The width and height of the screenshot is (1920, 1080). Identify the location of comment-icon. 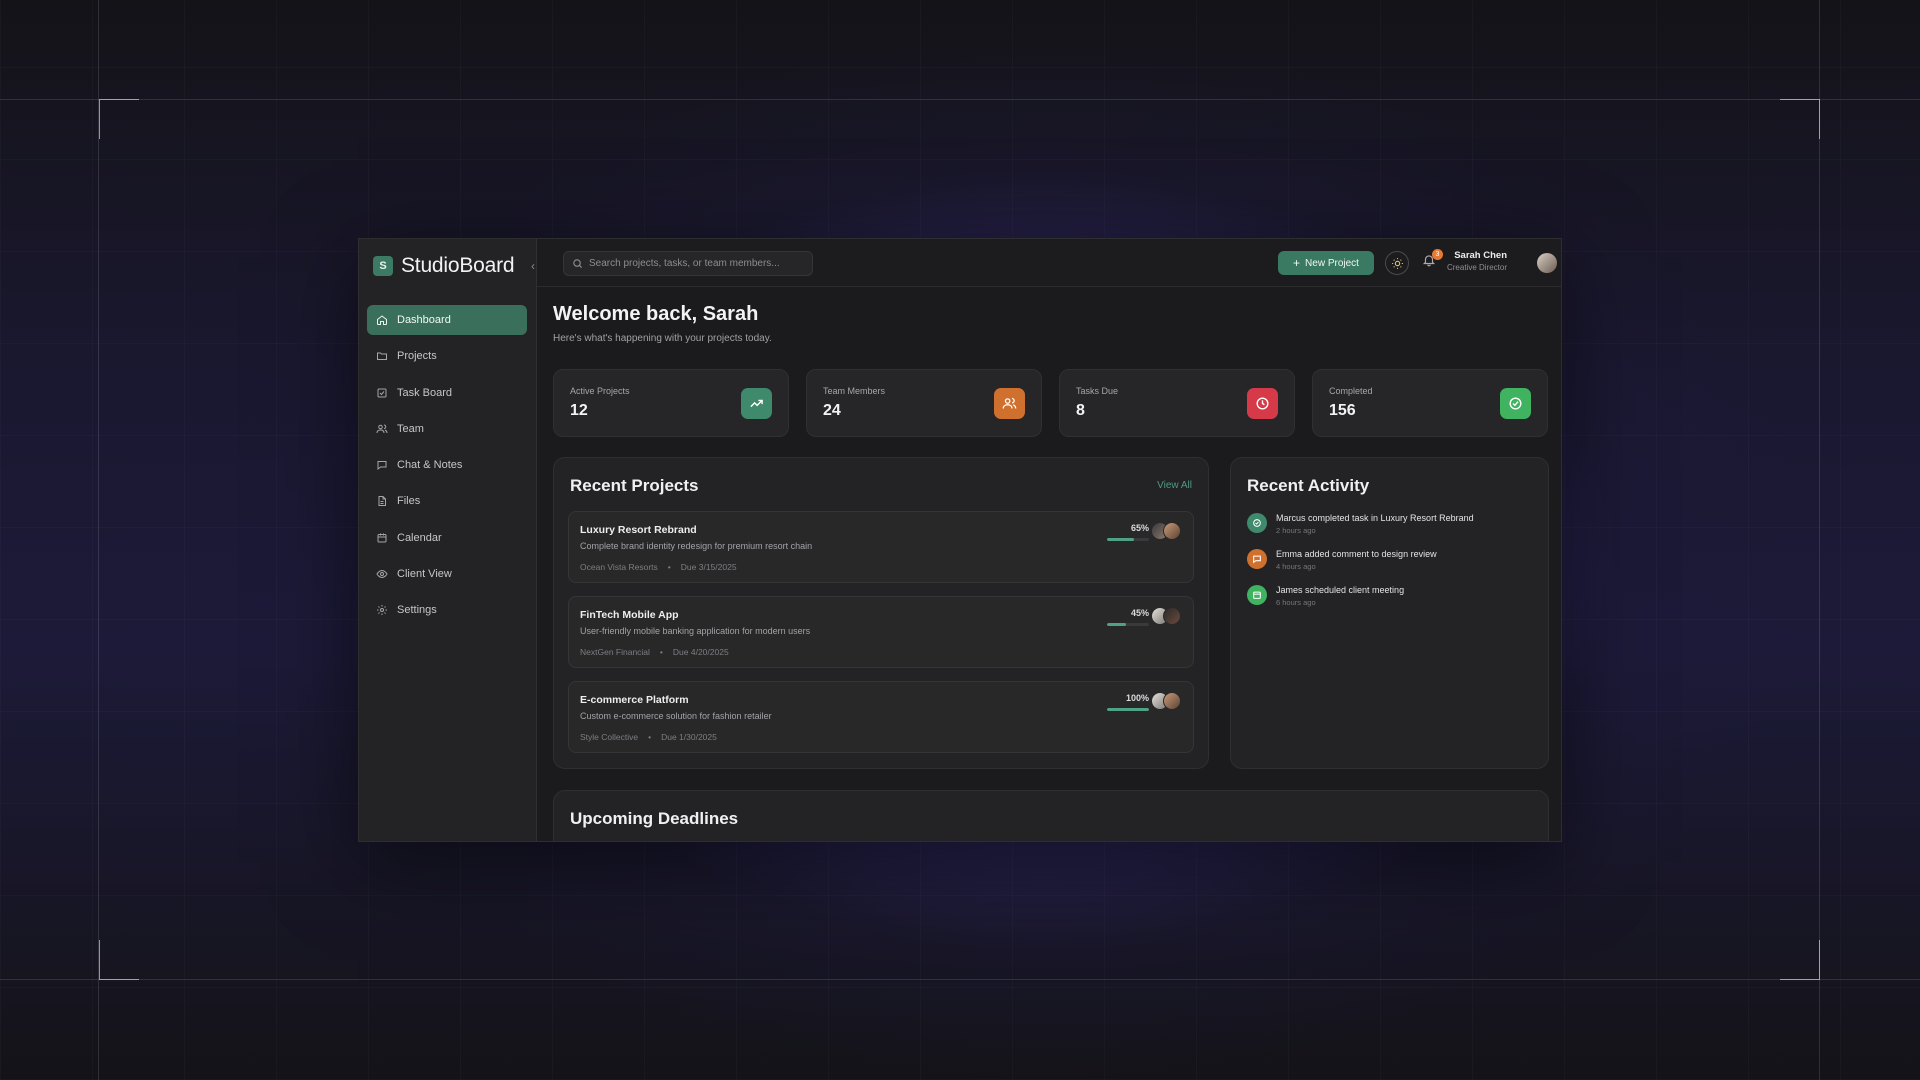
(1257, 559).